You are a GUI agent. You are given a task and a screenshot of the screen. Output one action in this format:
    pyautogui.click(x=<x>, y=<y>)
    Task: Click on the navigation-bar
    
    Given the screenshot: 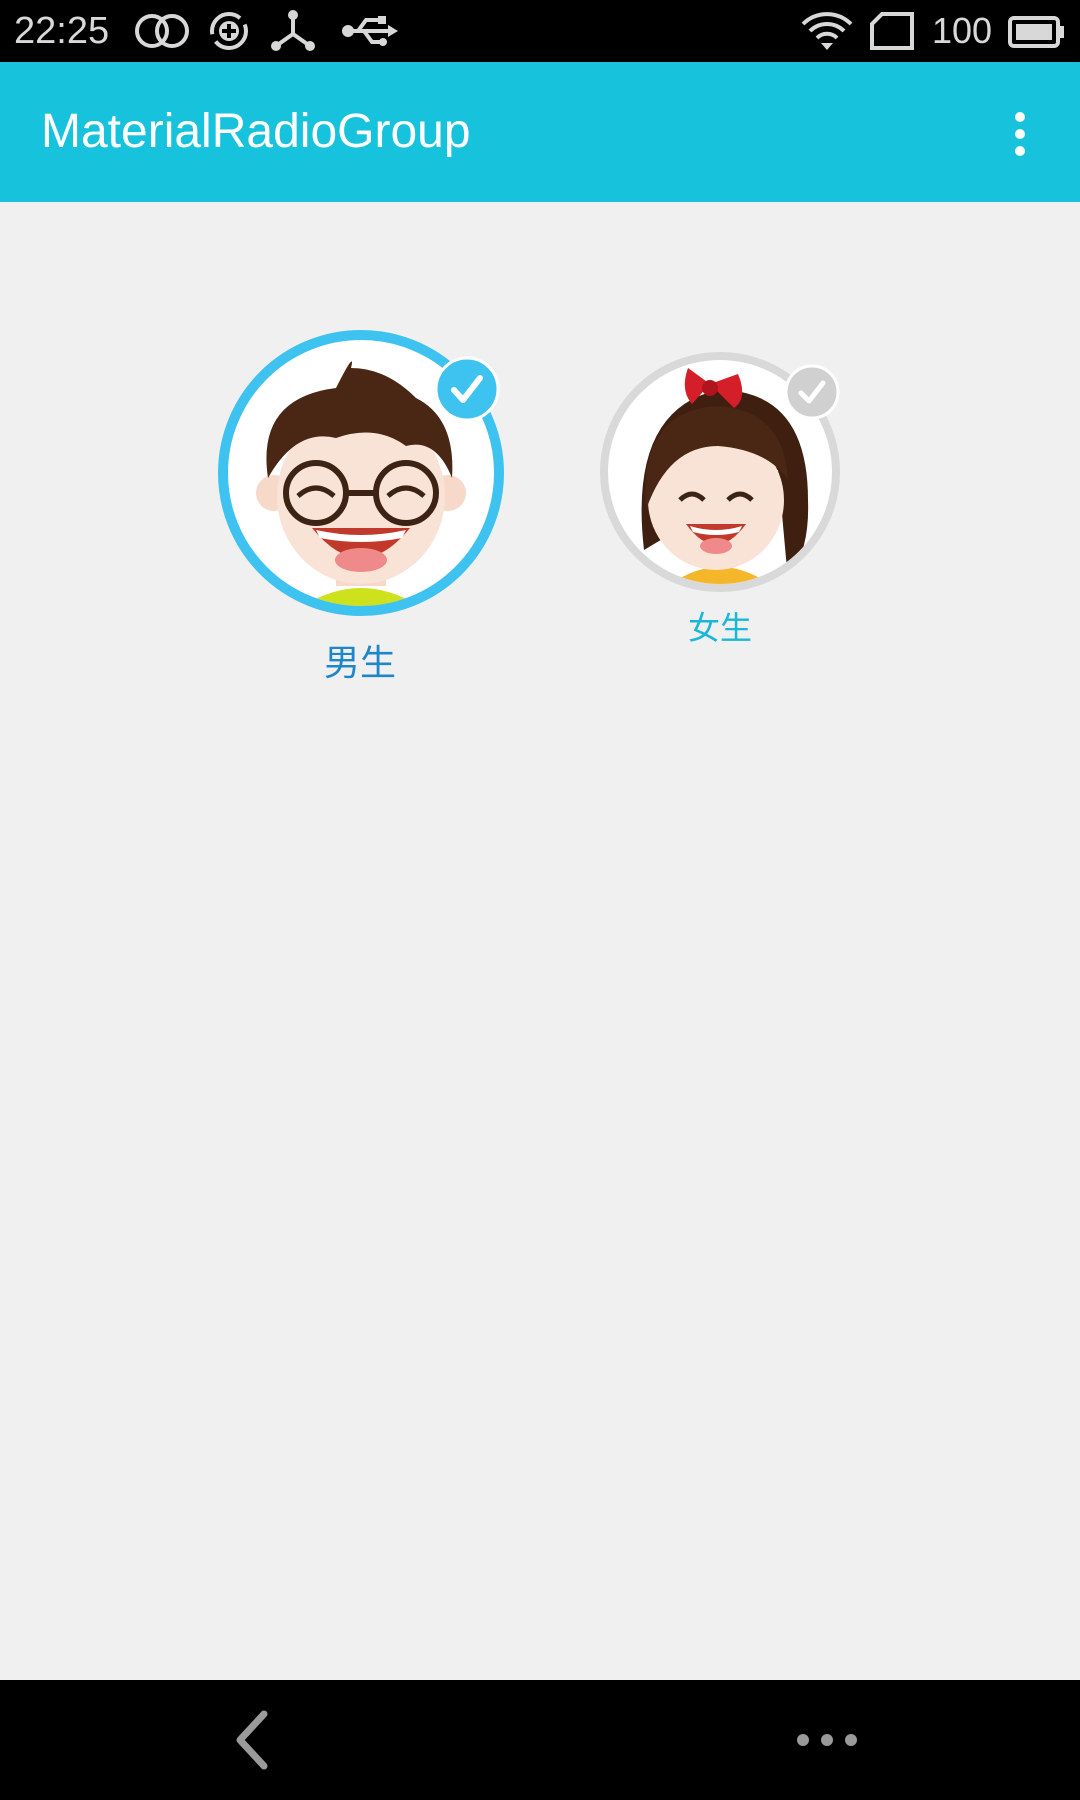 What is the action you would take?
    pyautogui.click(x=540, y=1740)
    